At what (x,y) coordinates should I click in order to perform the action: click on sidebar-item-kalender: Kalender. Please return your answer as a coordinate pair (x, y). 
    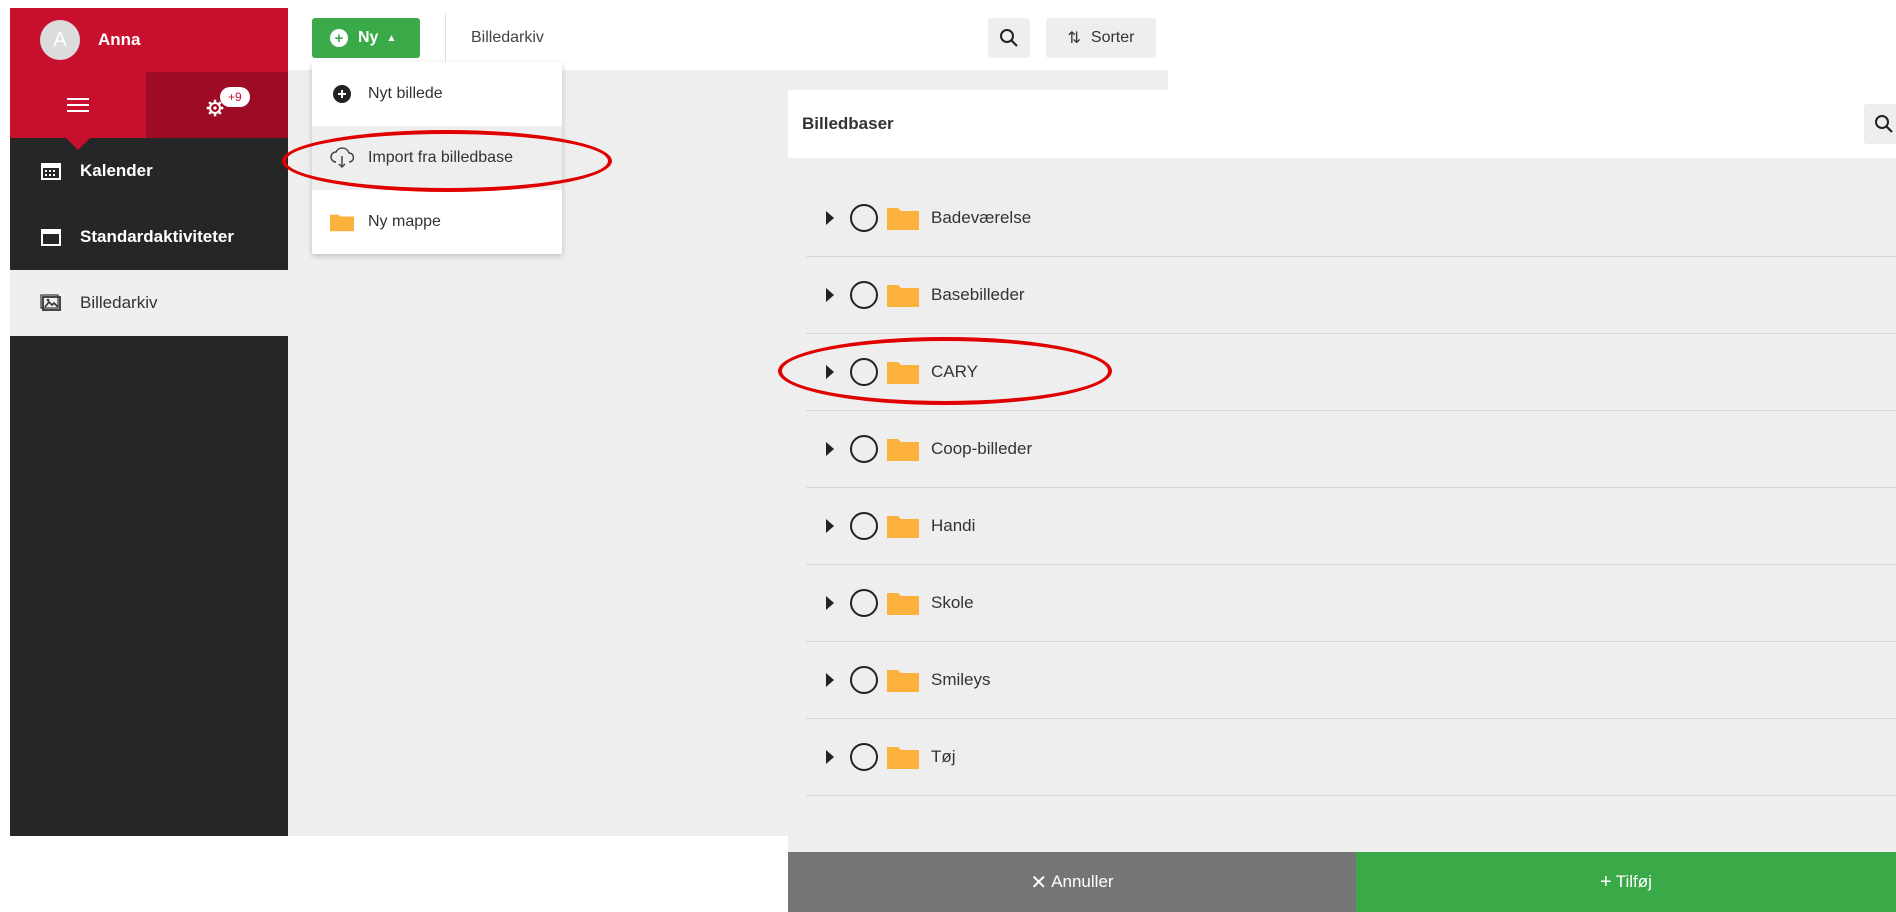
    Looking at the image, I should click on (149, 171).